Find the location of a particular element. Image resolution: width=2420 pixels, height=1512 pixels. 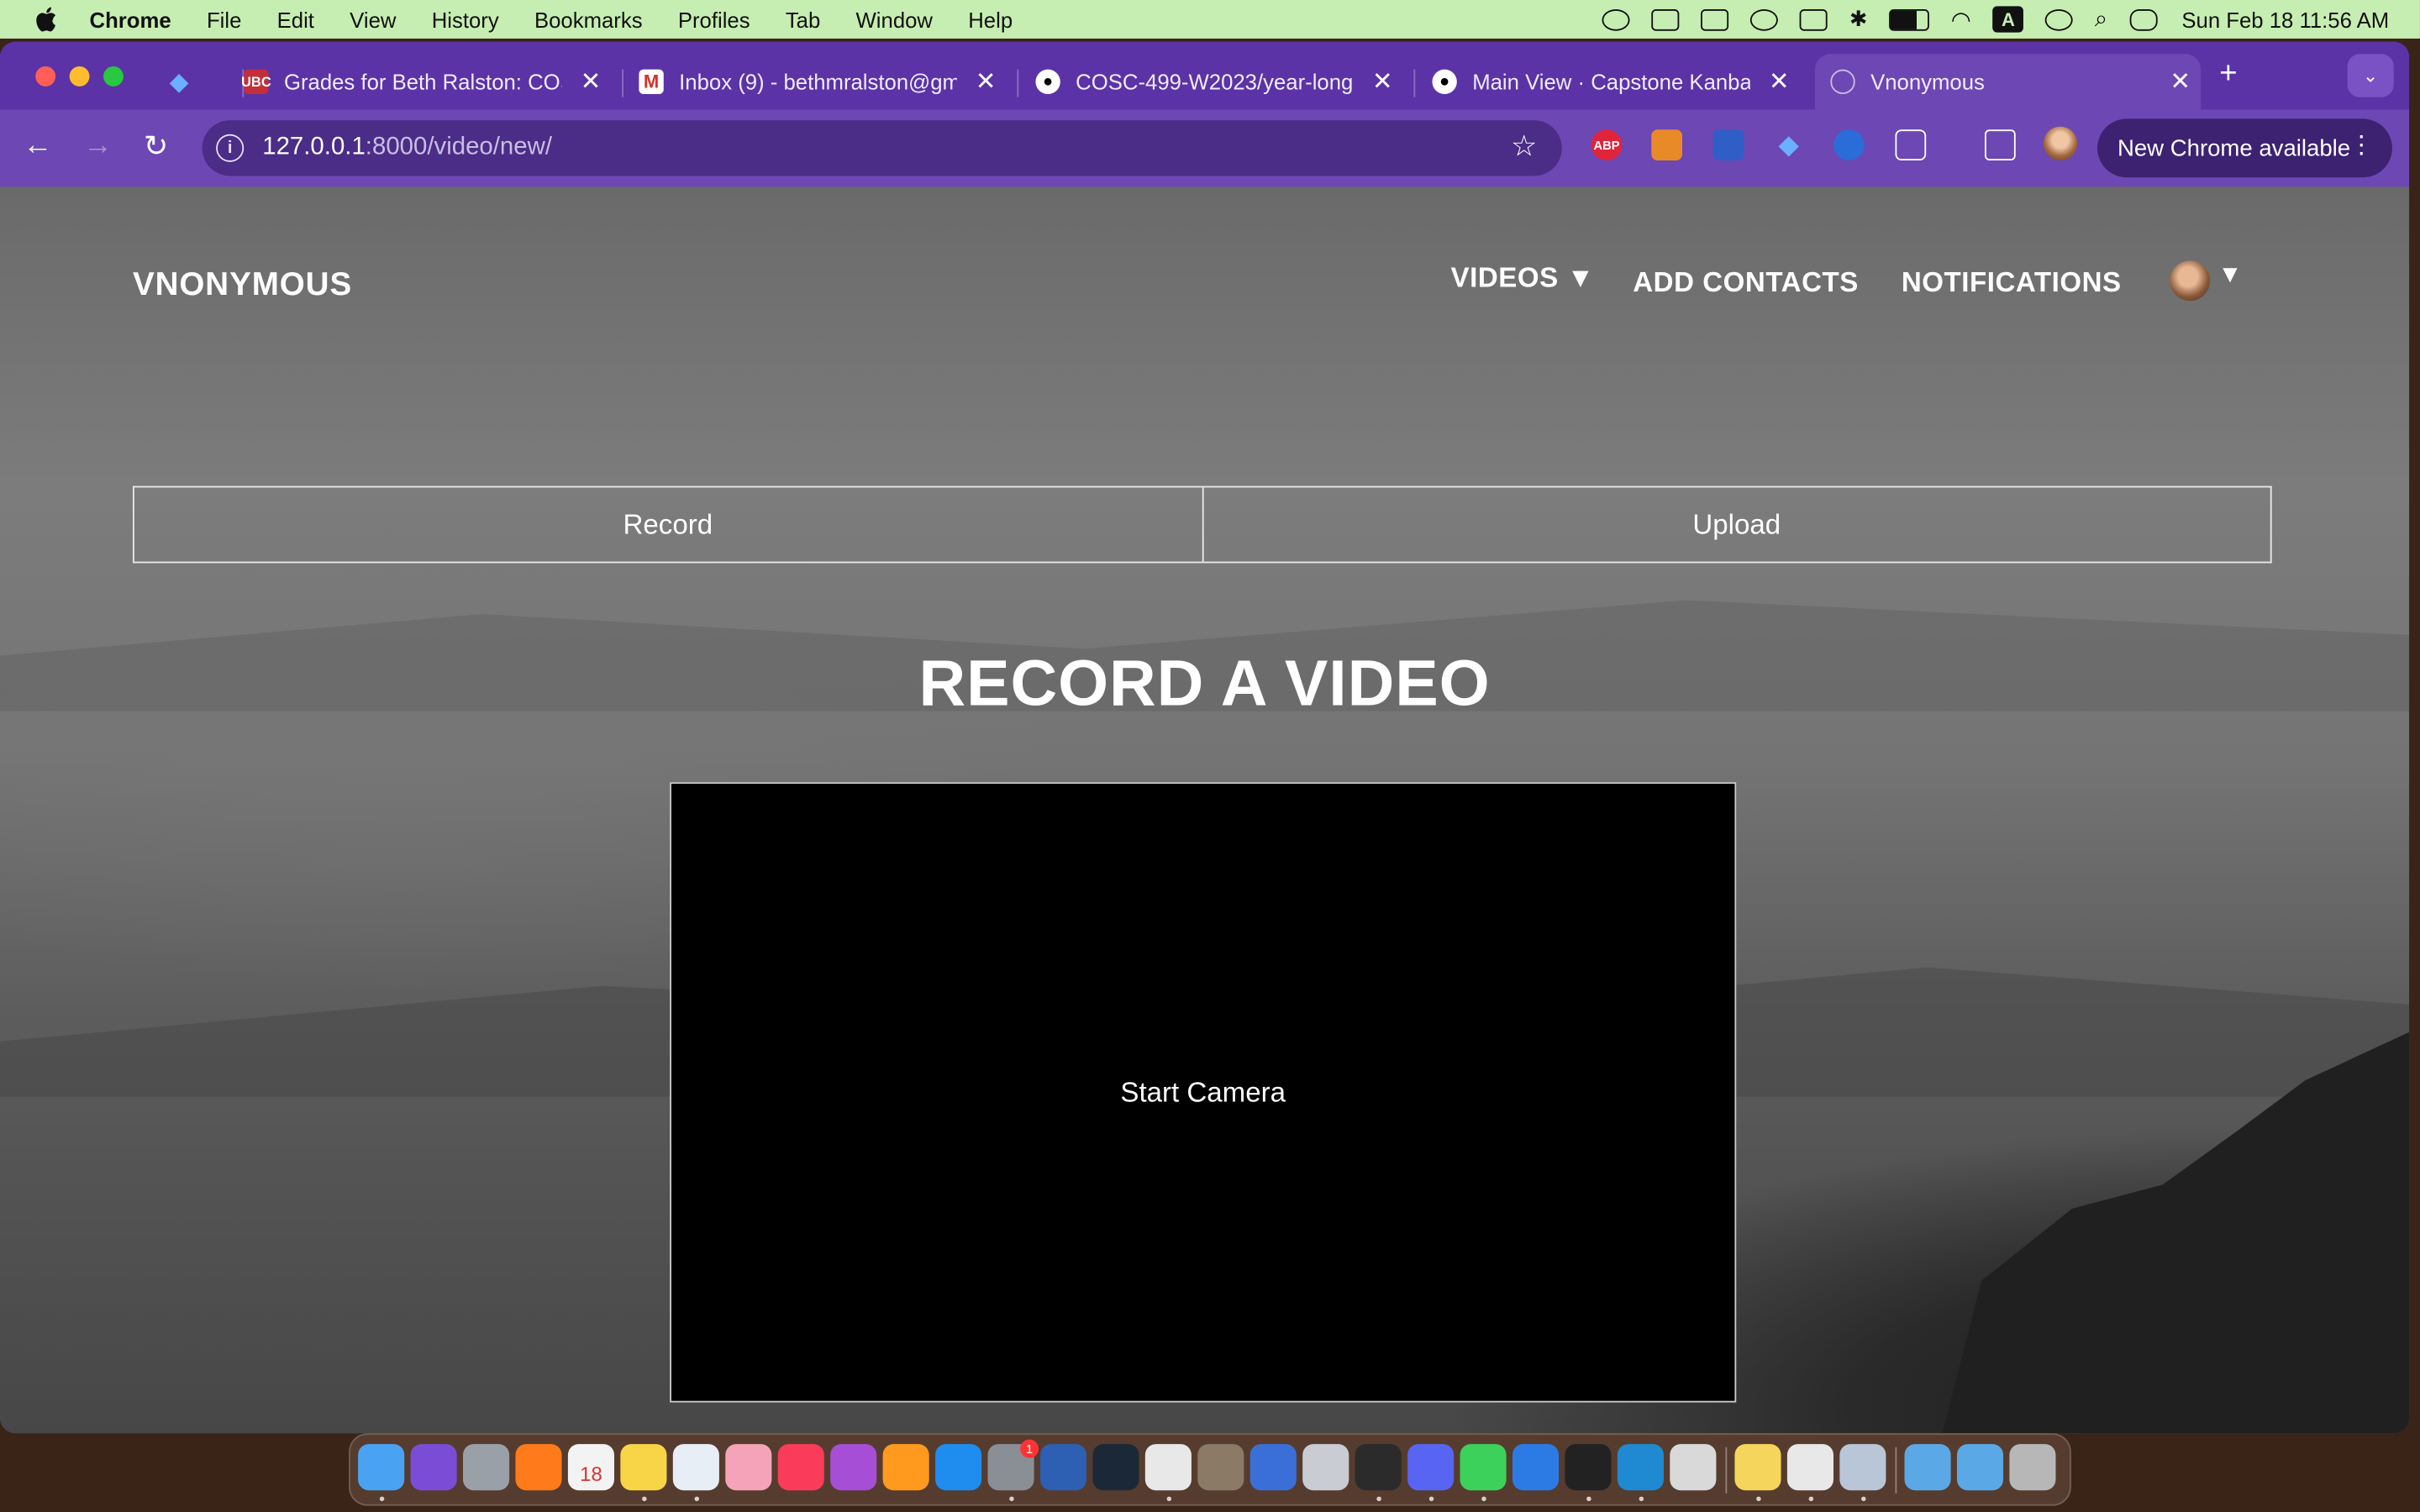

profile-avatar is located at coordinates (2190, 281).